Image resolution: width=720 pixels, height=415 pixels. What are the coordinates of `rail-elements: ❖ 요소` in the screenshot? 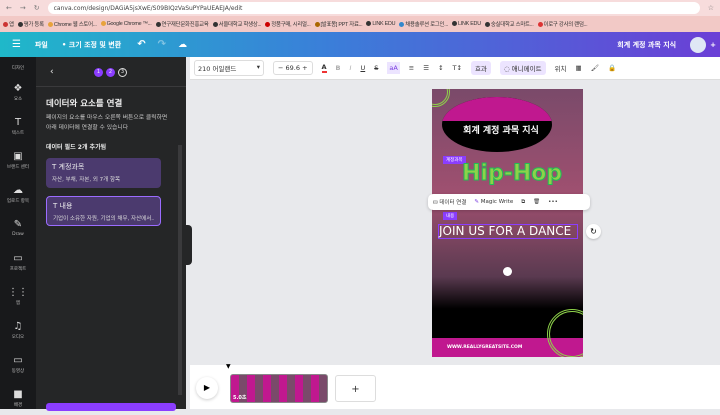 It's located at (18, 92).